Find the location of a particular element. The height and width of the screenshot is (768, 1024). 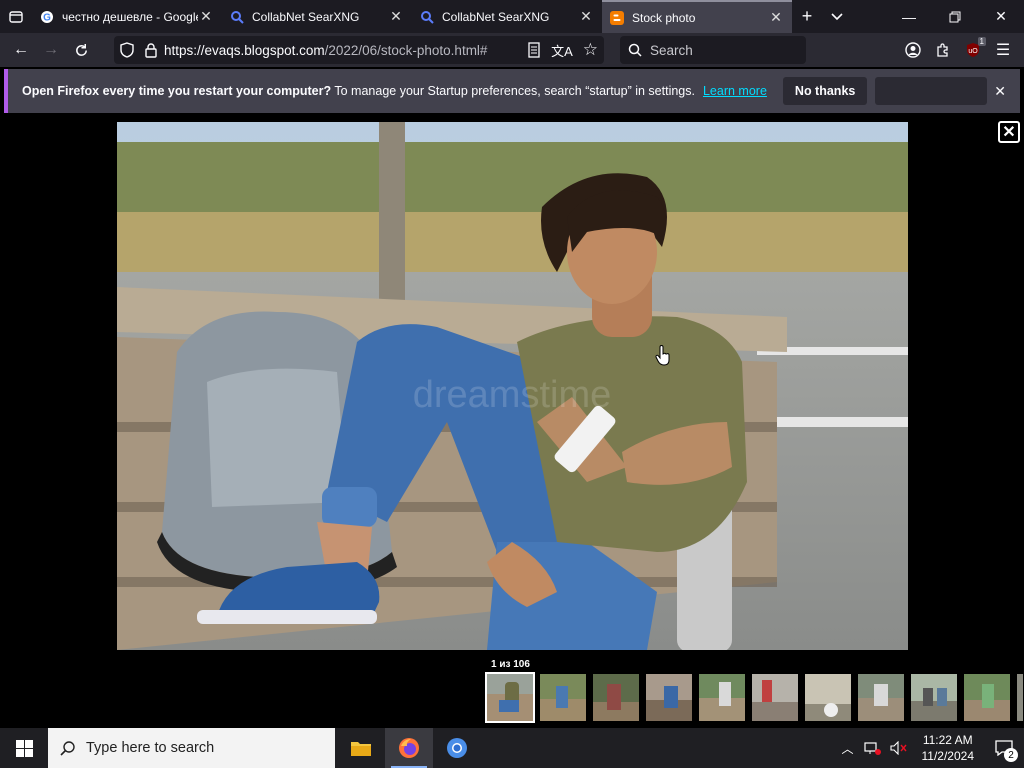

close-notification-icon: ✕ is located at coordinates (1000, 91).